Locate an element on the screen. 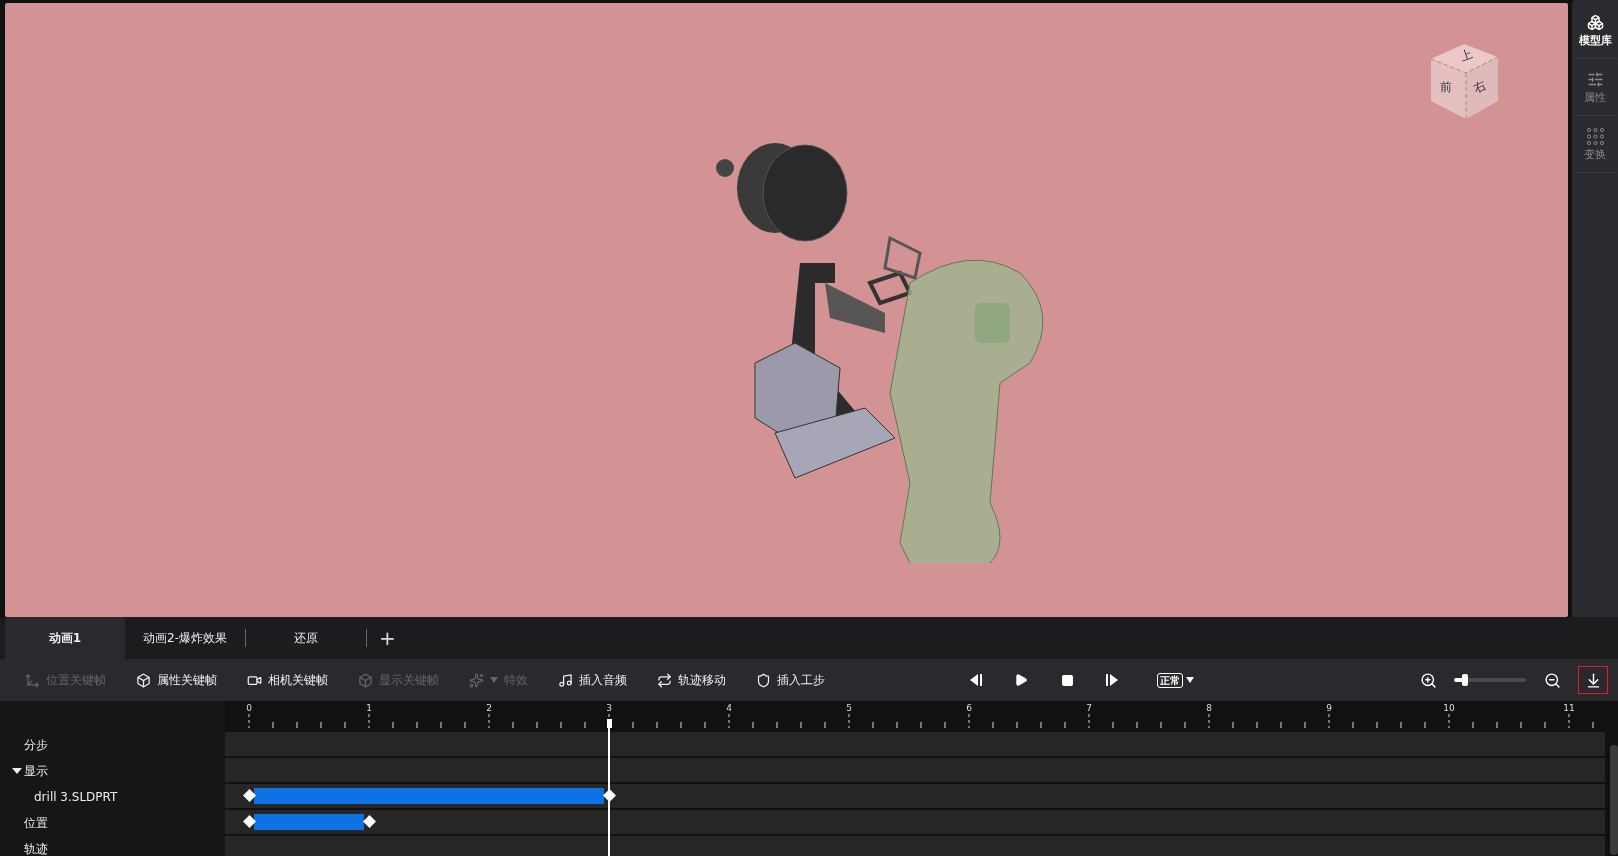 The image size is (1618, 856). zoom-out-button is located at coordinates (1552, 680).